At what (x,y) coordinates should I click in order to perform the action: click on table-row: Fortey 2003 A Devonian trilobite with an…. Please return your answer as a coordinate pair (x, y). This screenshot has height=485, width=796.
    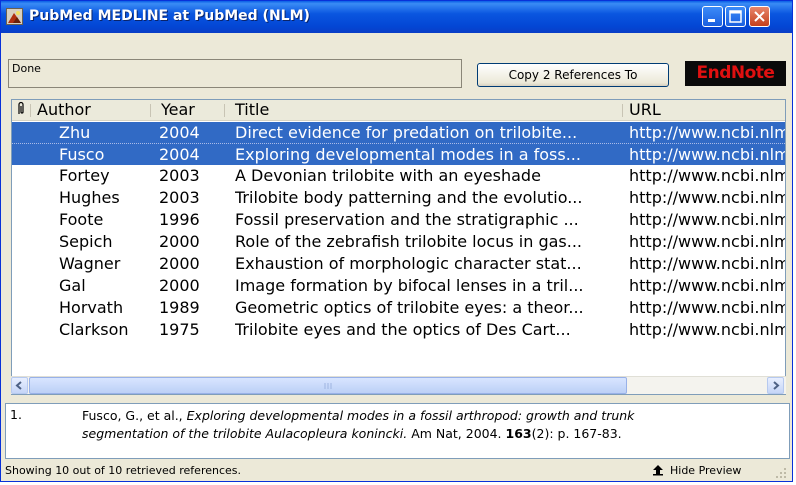
    Looking at the image, I should click on (398, 175).